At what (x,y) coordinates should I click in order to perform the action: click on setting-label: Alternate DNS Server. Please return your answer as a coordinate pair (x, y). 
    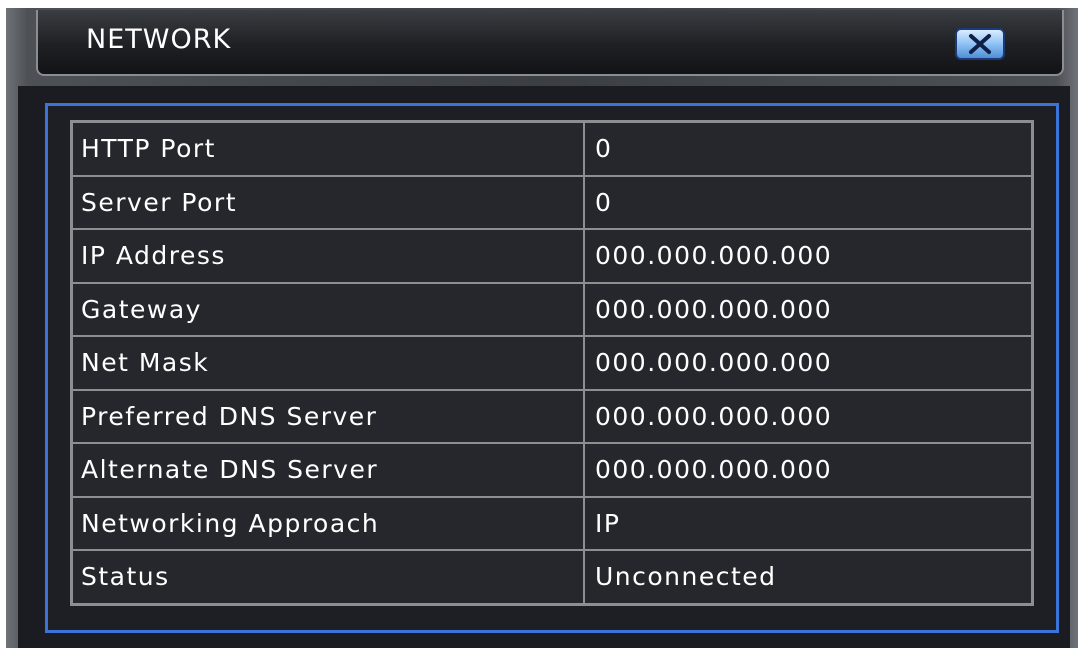
    Looking at the image, I should click on (327, 470).